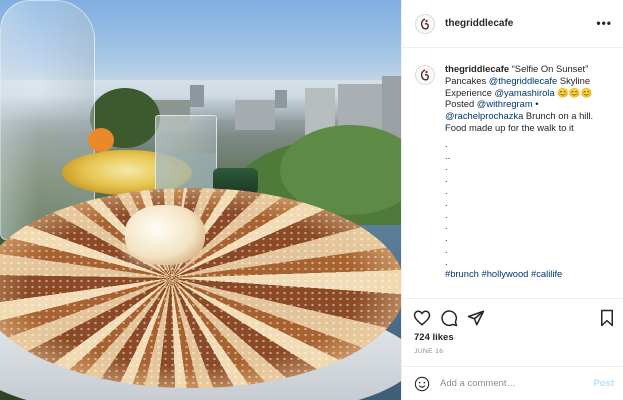 This screenshot has height=400, width=623. Describe the element at coordinates (523, 80) in the screenshot. I see `mention-link: @thegriddlecafe` at that location.